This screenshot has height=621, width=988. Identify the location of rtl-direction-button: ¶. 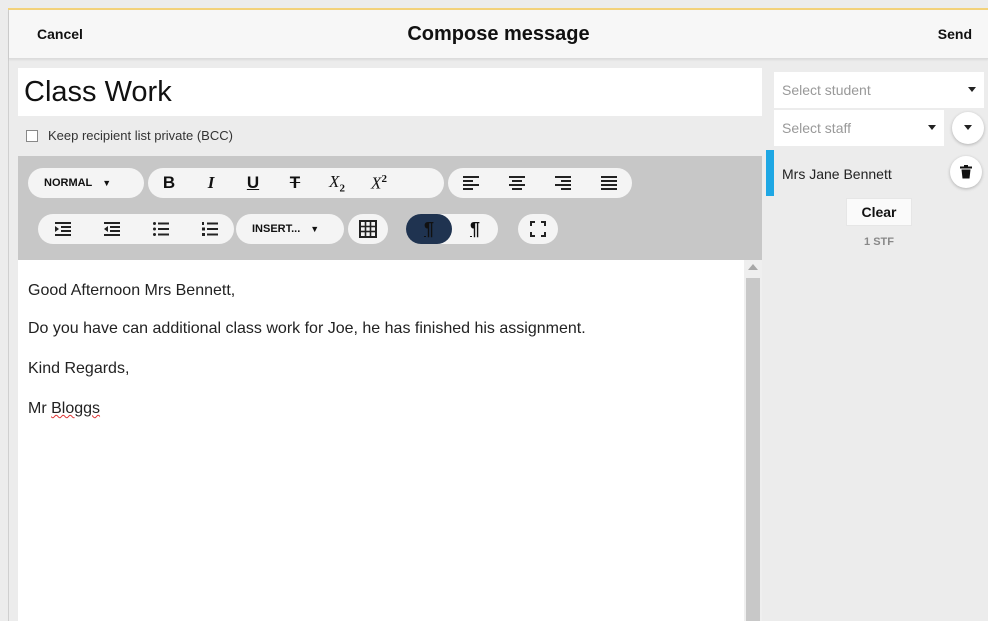
(475, 229).